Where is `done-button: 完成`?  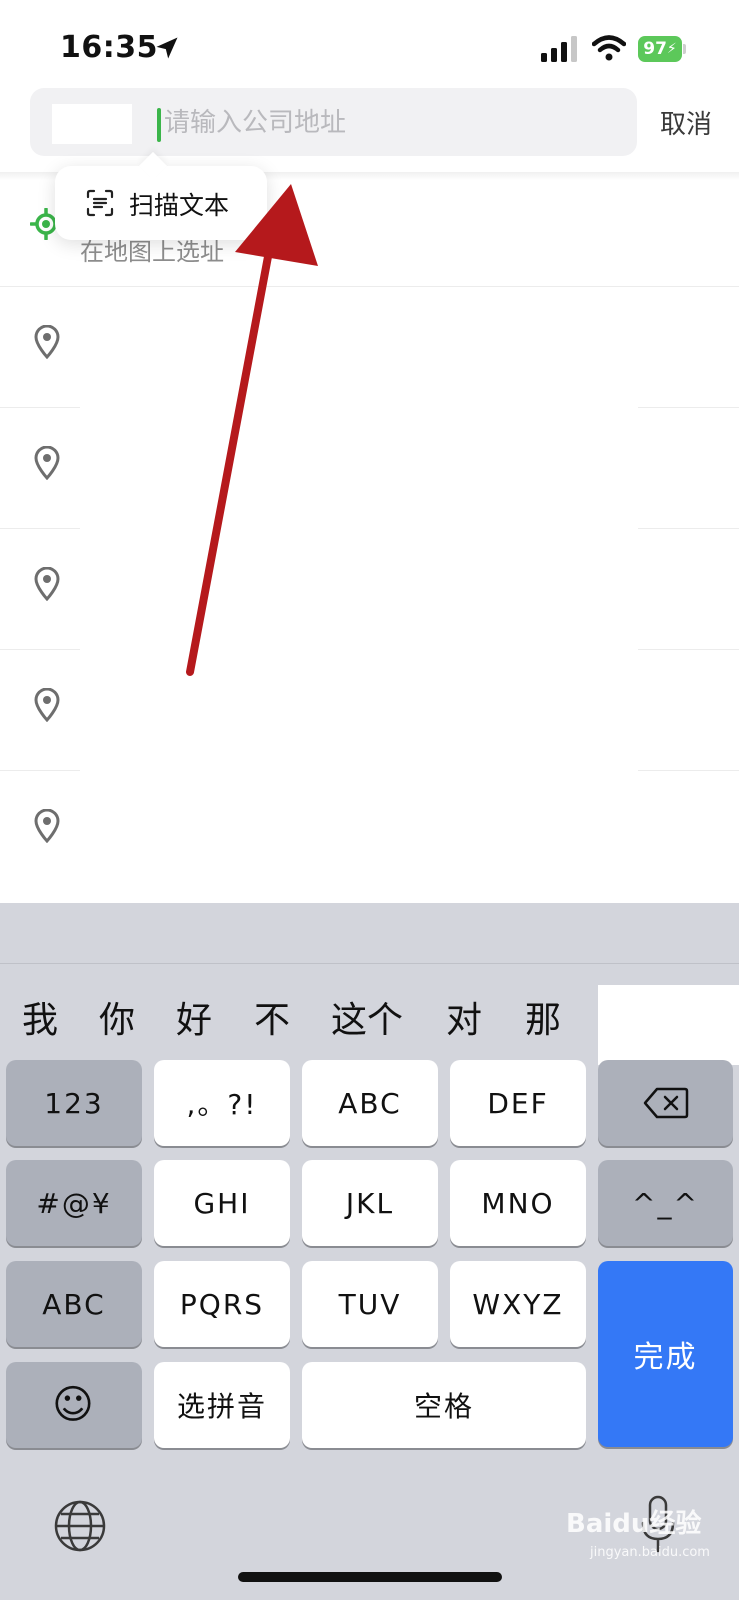 done-button: 完成 is located at coordinates (665, 1354).